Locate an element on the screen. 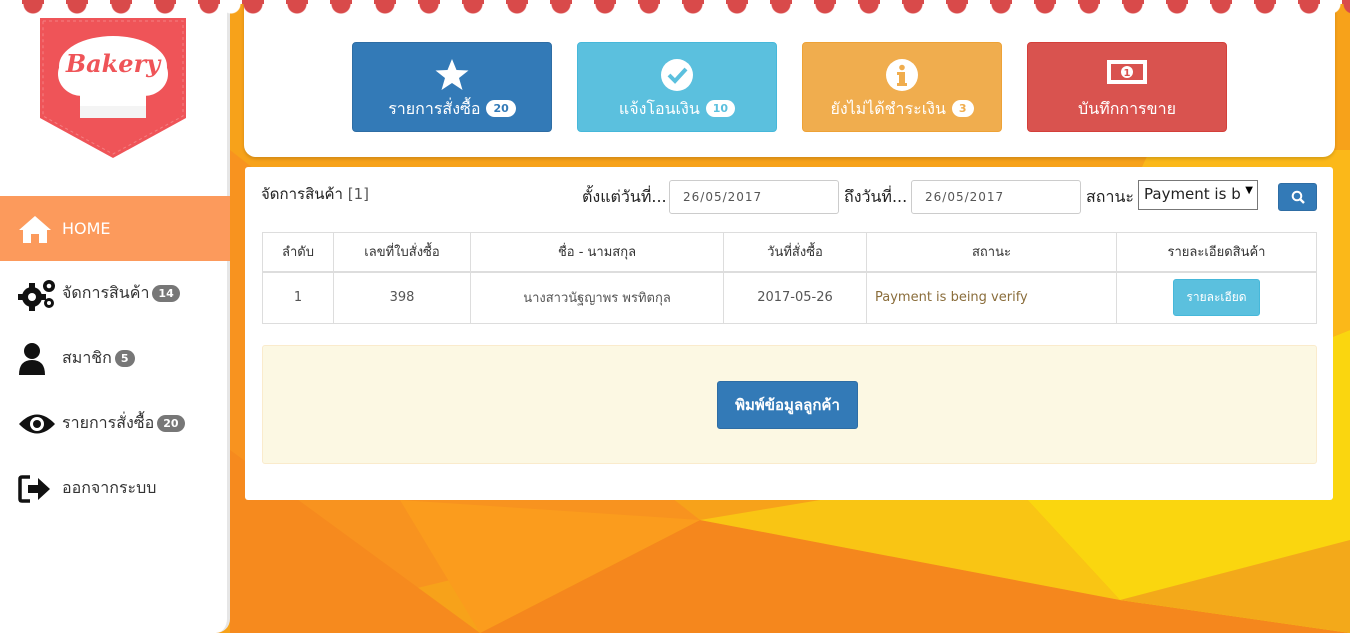  cell-action: รายละเอียด is located at coordinates (1216, 297).